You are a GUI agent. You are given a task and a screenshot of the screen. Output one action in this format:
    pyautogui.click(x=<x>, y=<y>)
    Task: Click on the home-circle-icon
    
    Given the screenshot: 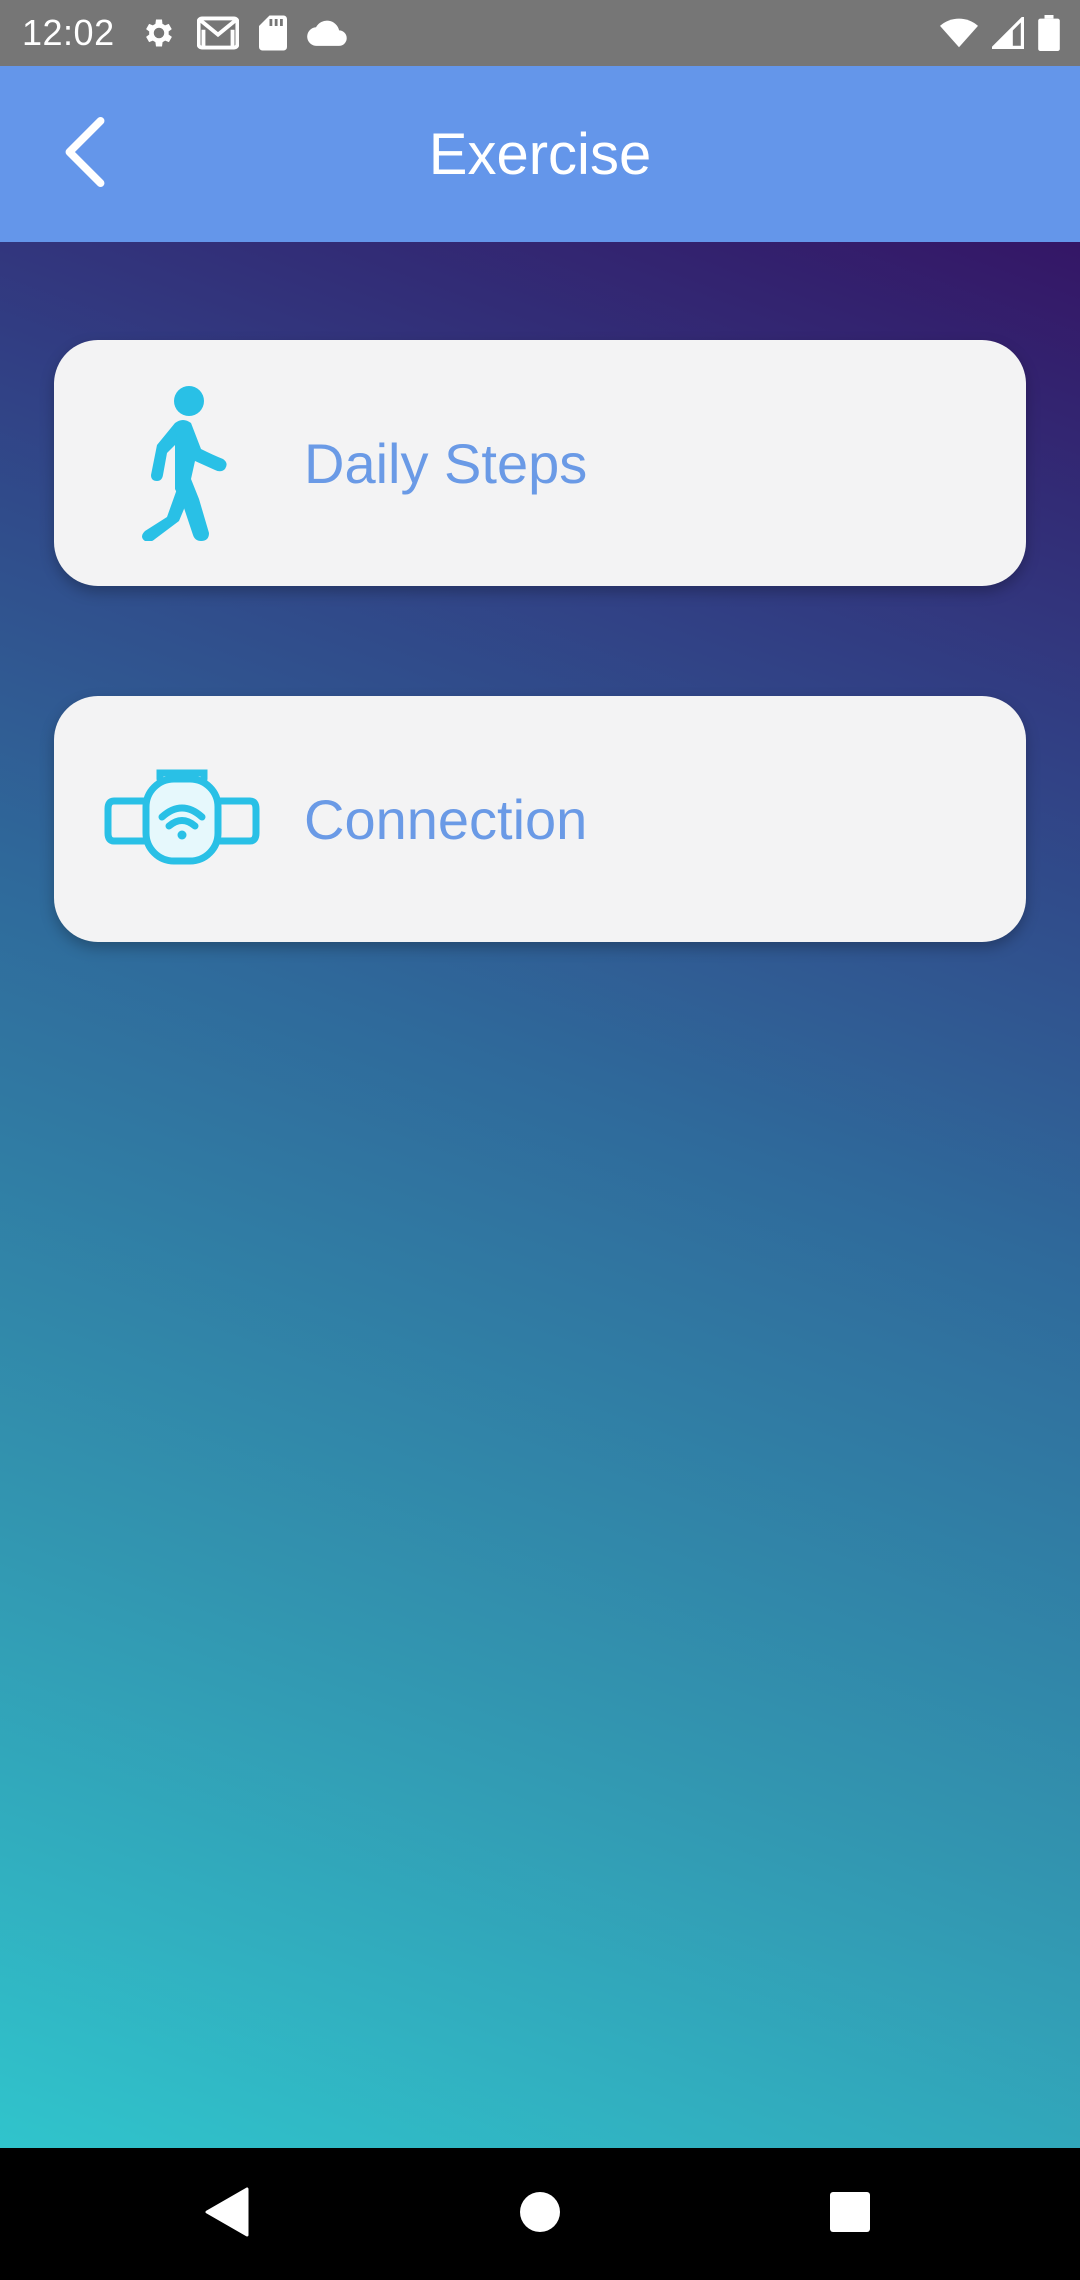 What is the action you would take?
    pyautogui.click(x=540, y=2214)
    